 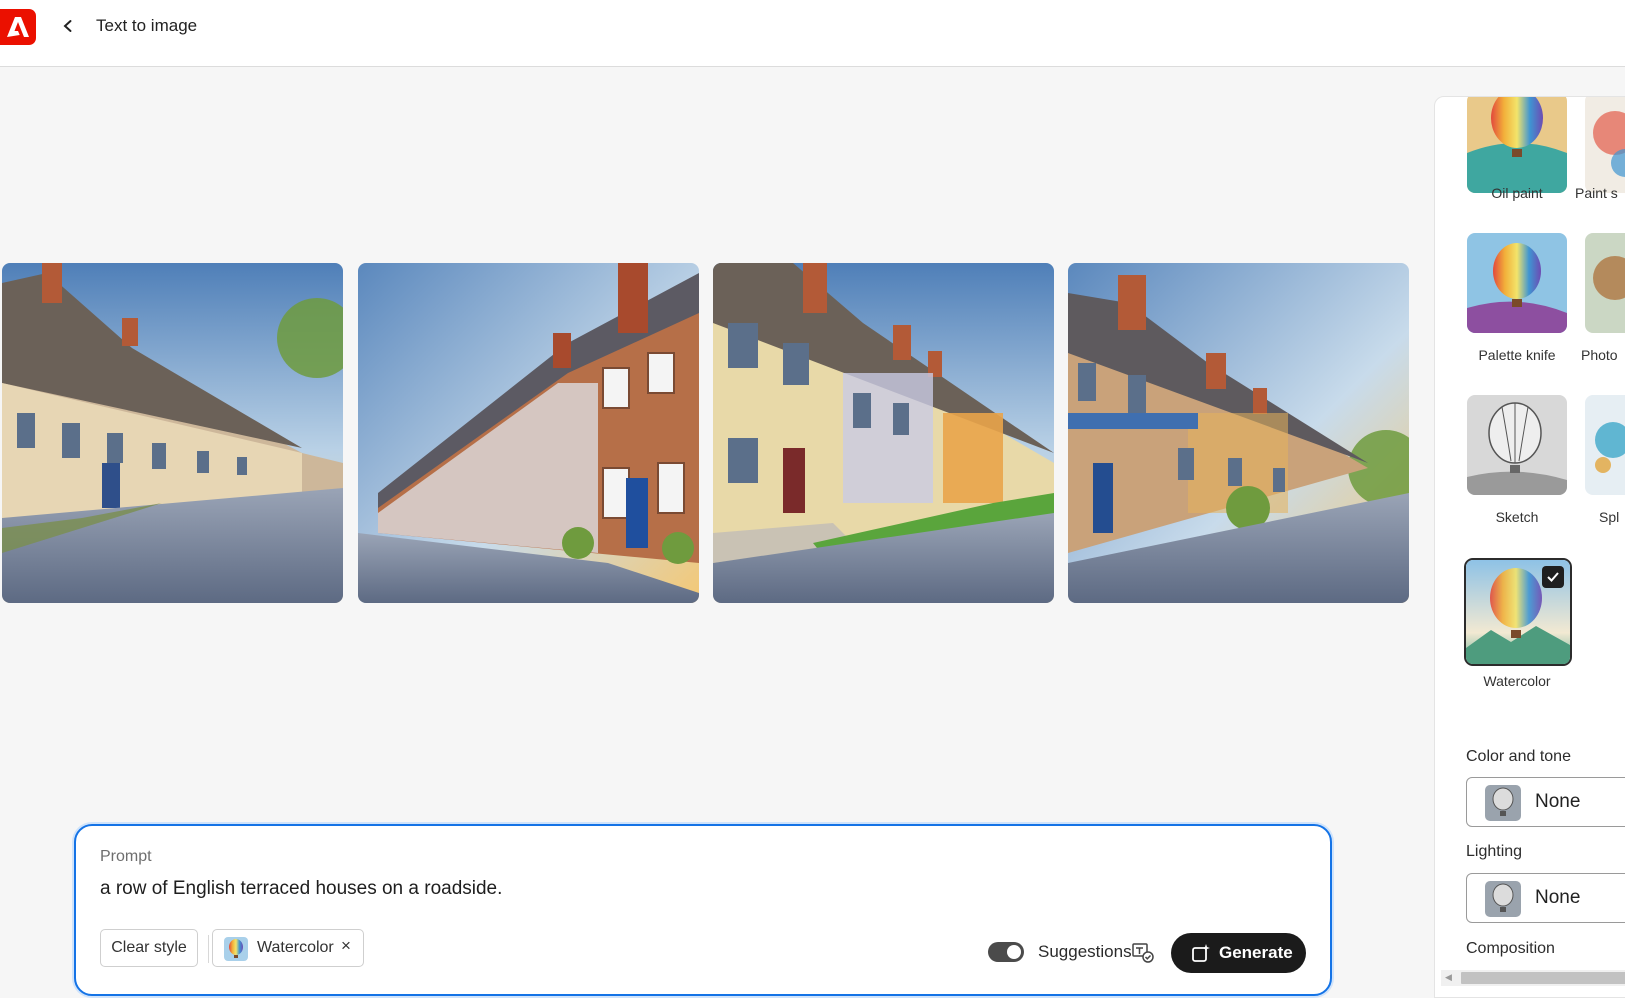 I want to click on toggle-knob, so click(x=1014, y=952).